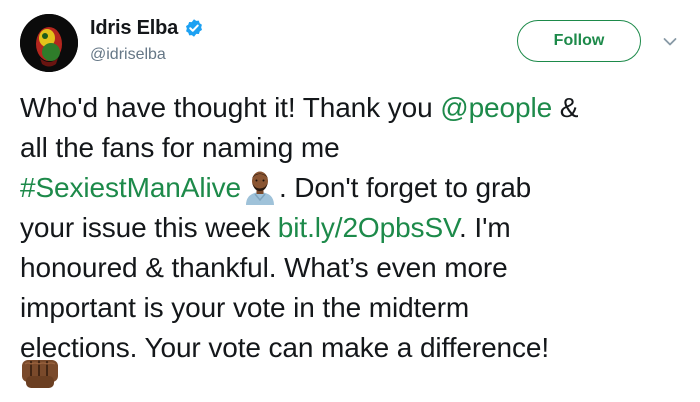 This screenshot has width=700, height=402. I want to click on user-info: Idris Elba @idriselba, so click(147, 40).